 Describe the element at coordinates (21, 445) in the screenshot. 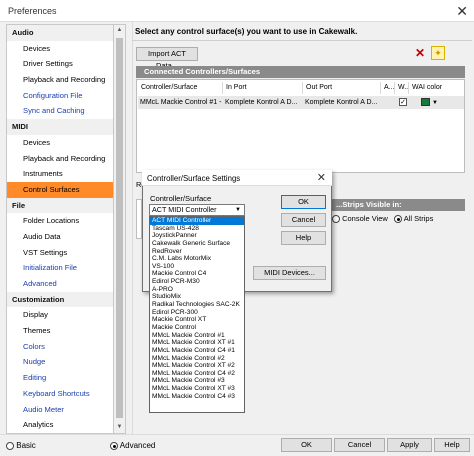

I see `basic-mode: Basic` at that location.